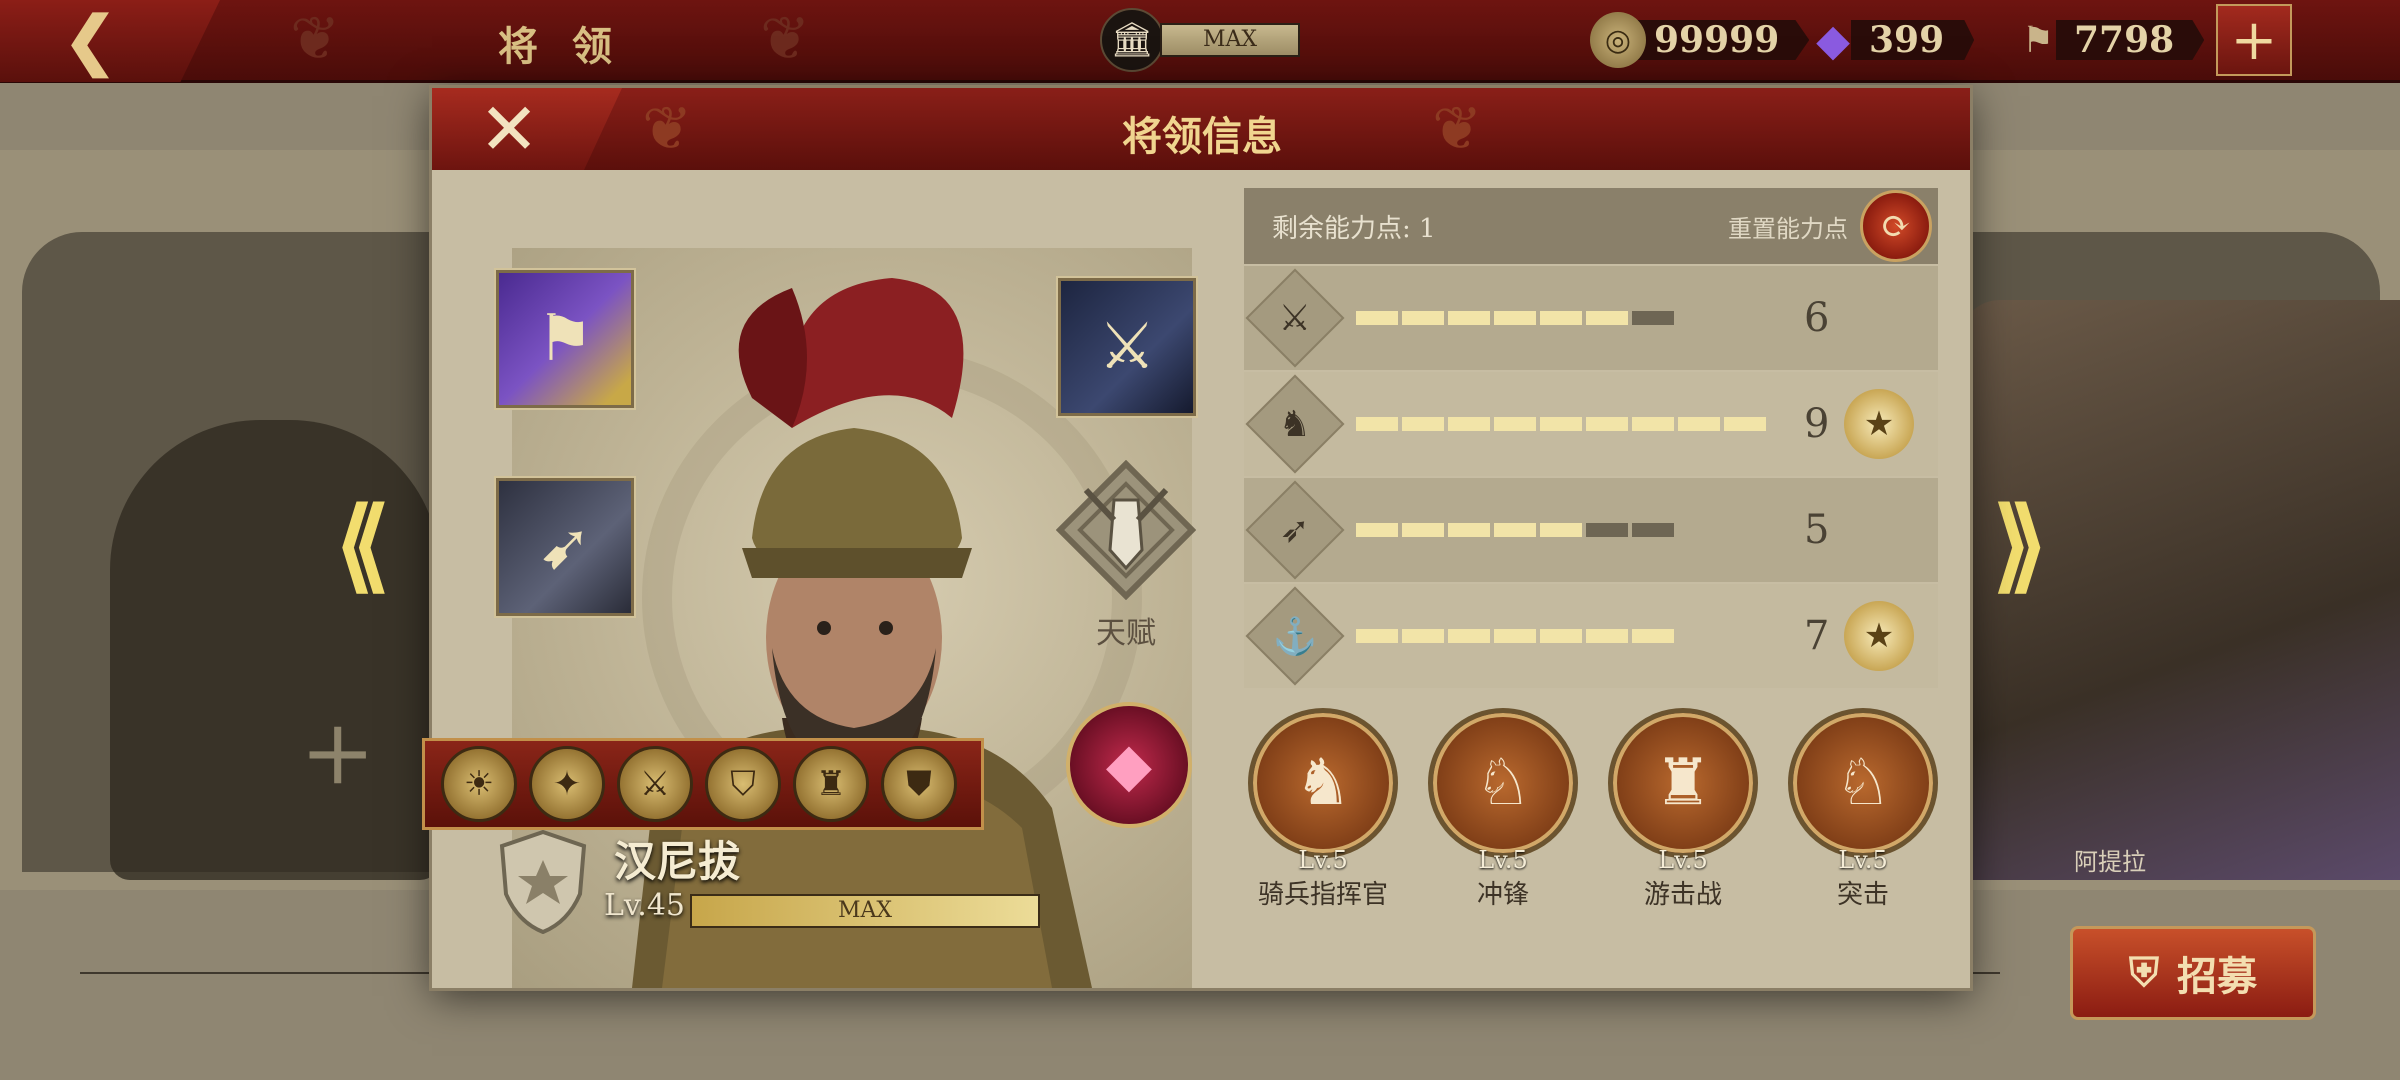  What do you see at coordinates (1890, 40) in the screenshot?
I see `gem-resource: ◆ 399` at bounding box center [1890, 40].